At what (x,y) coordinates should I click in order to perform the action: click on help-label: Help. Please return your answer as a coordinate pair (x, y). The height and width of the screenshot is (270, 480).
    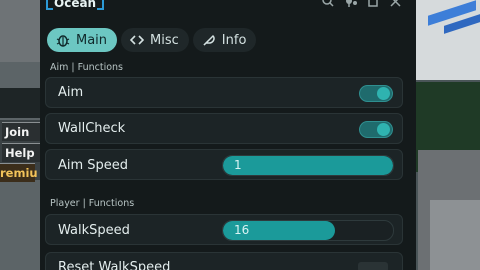
    Looking at the image, I should click on (20, 153).